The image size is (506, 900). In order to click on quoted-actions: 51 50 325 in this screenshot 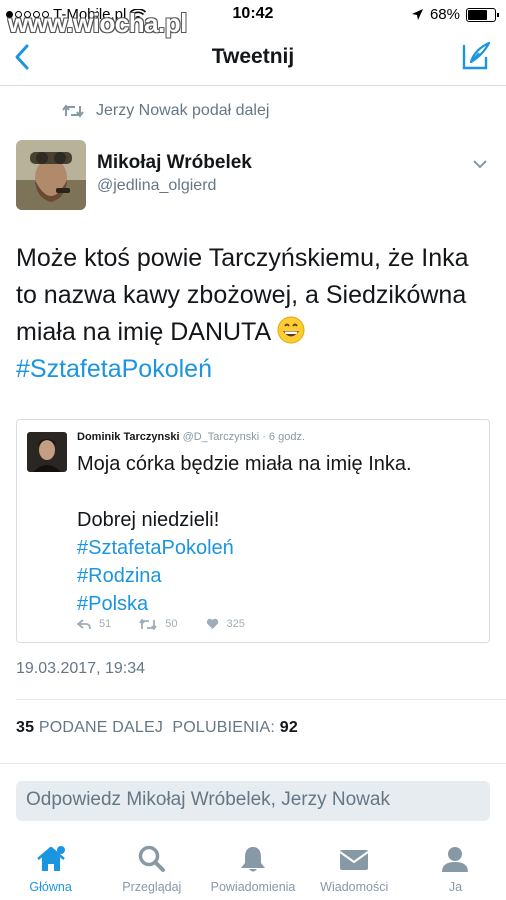, I will do `click(161, 624)`.